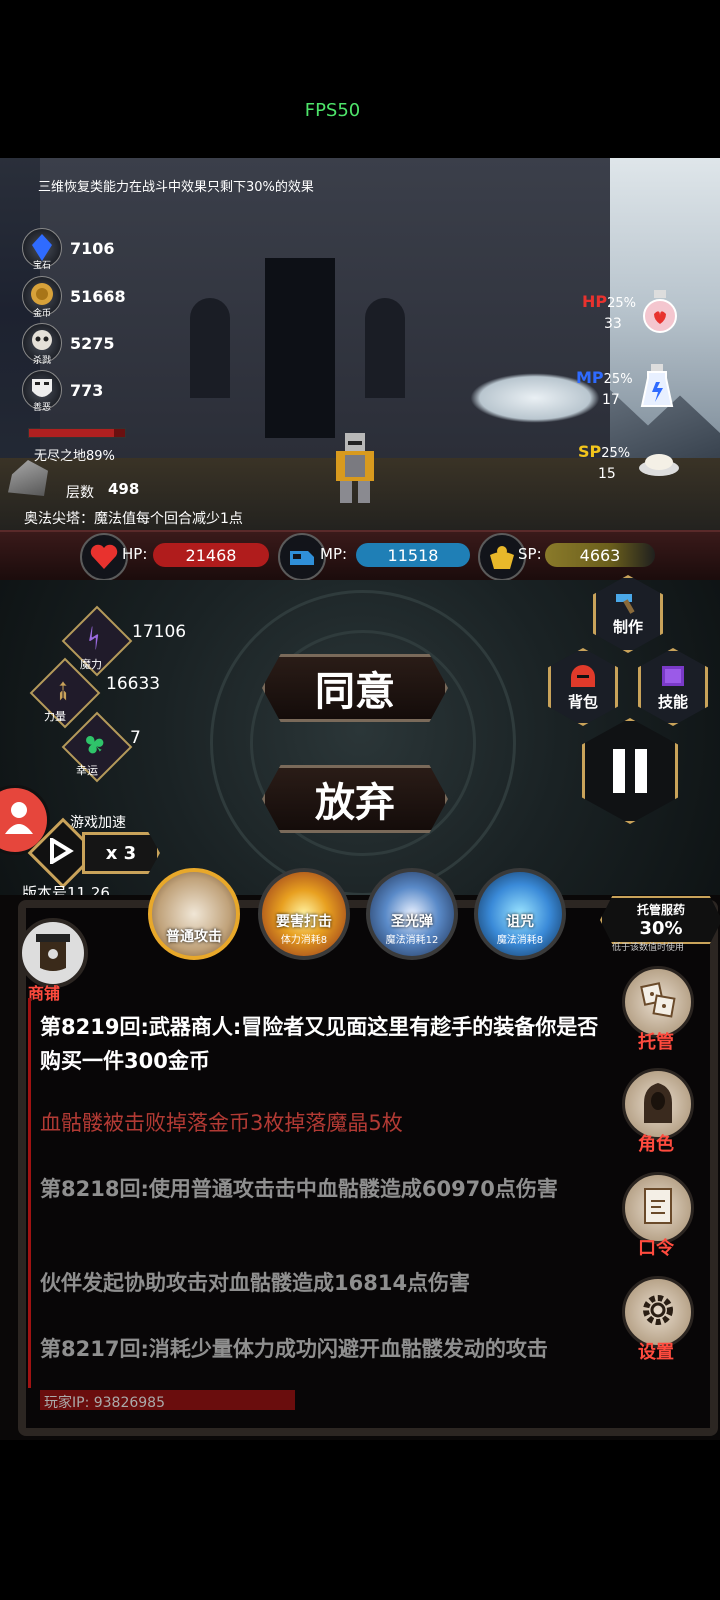 This screenshot has height=1600, width=720. What do you see at coordinates (656, 1247) in the screenshot?
I see `code-label: 口令` at bounding box center [656, 1247].